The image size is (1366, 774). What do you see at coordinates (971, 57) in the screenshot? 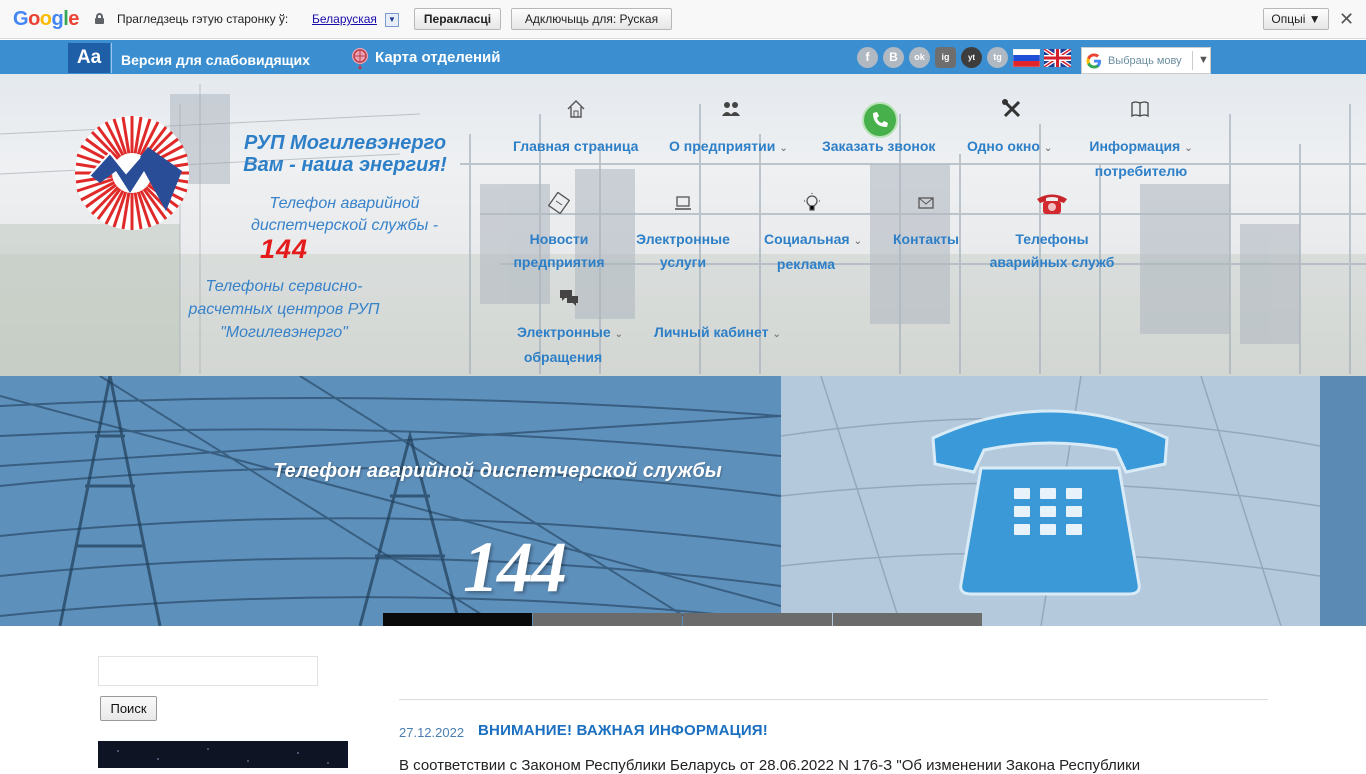
I see `youtube-icon: yt` at bounding box center [971, 57].